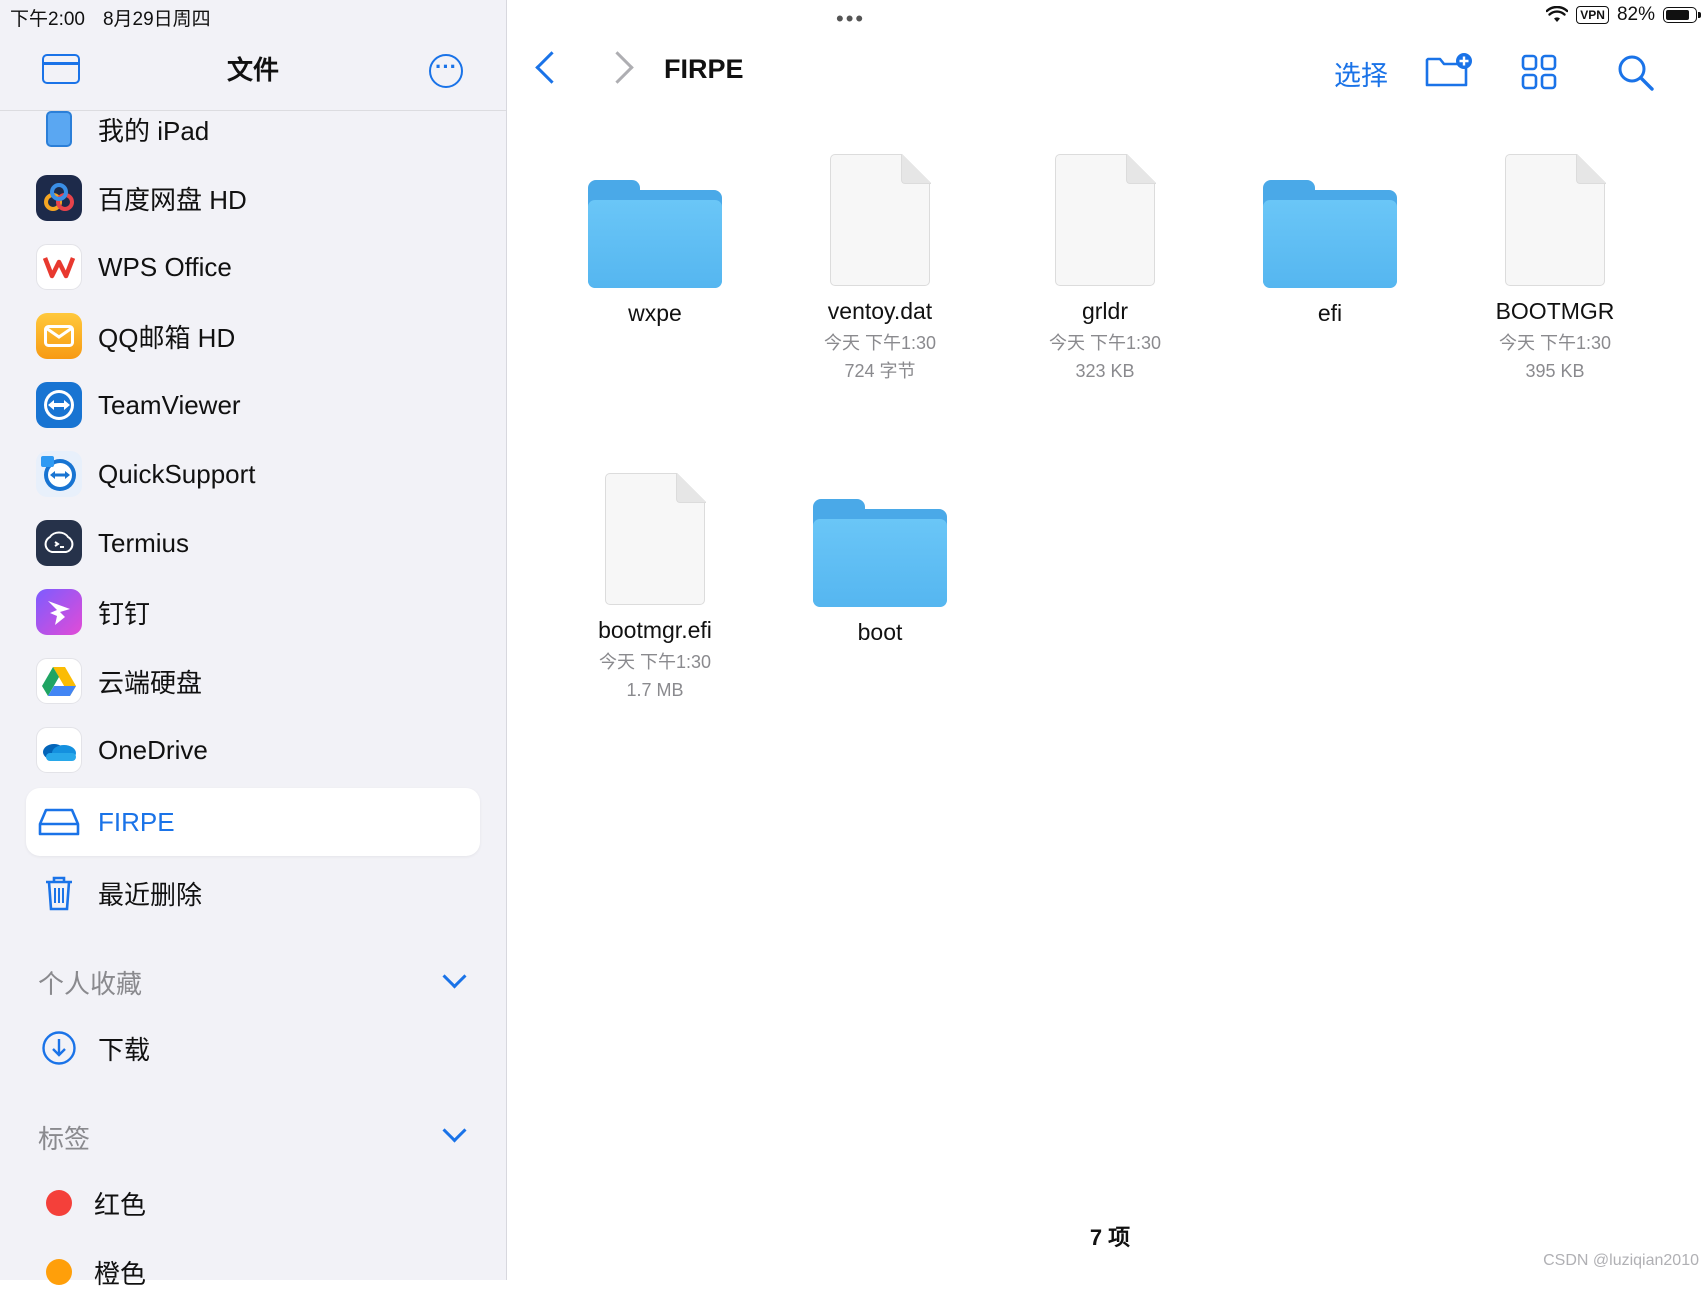 This screenshot has width=1707, height=1306. Describe the element at coordinates (59, 336) in the screenshot. I see `qq-mail-icon` at that location.